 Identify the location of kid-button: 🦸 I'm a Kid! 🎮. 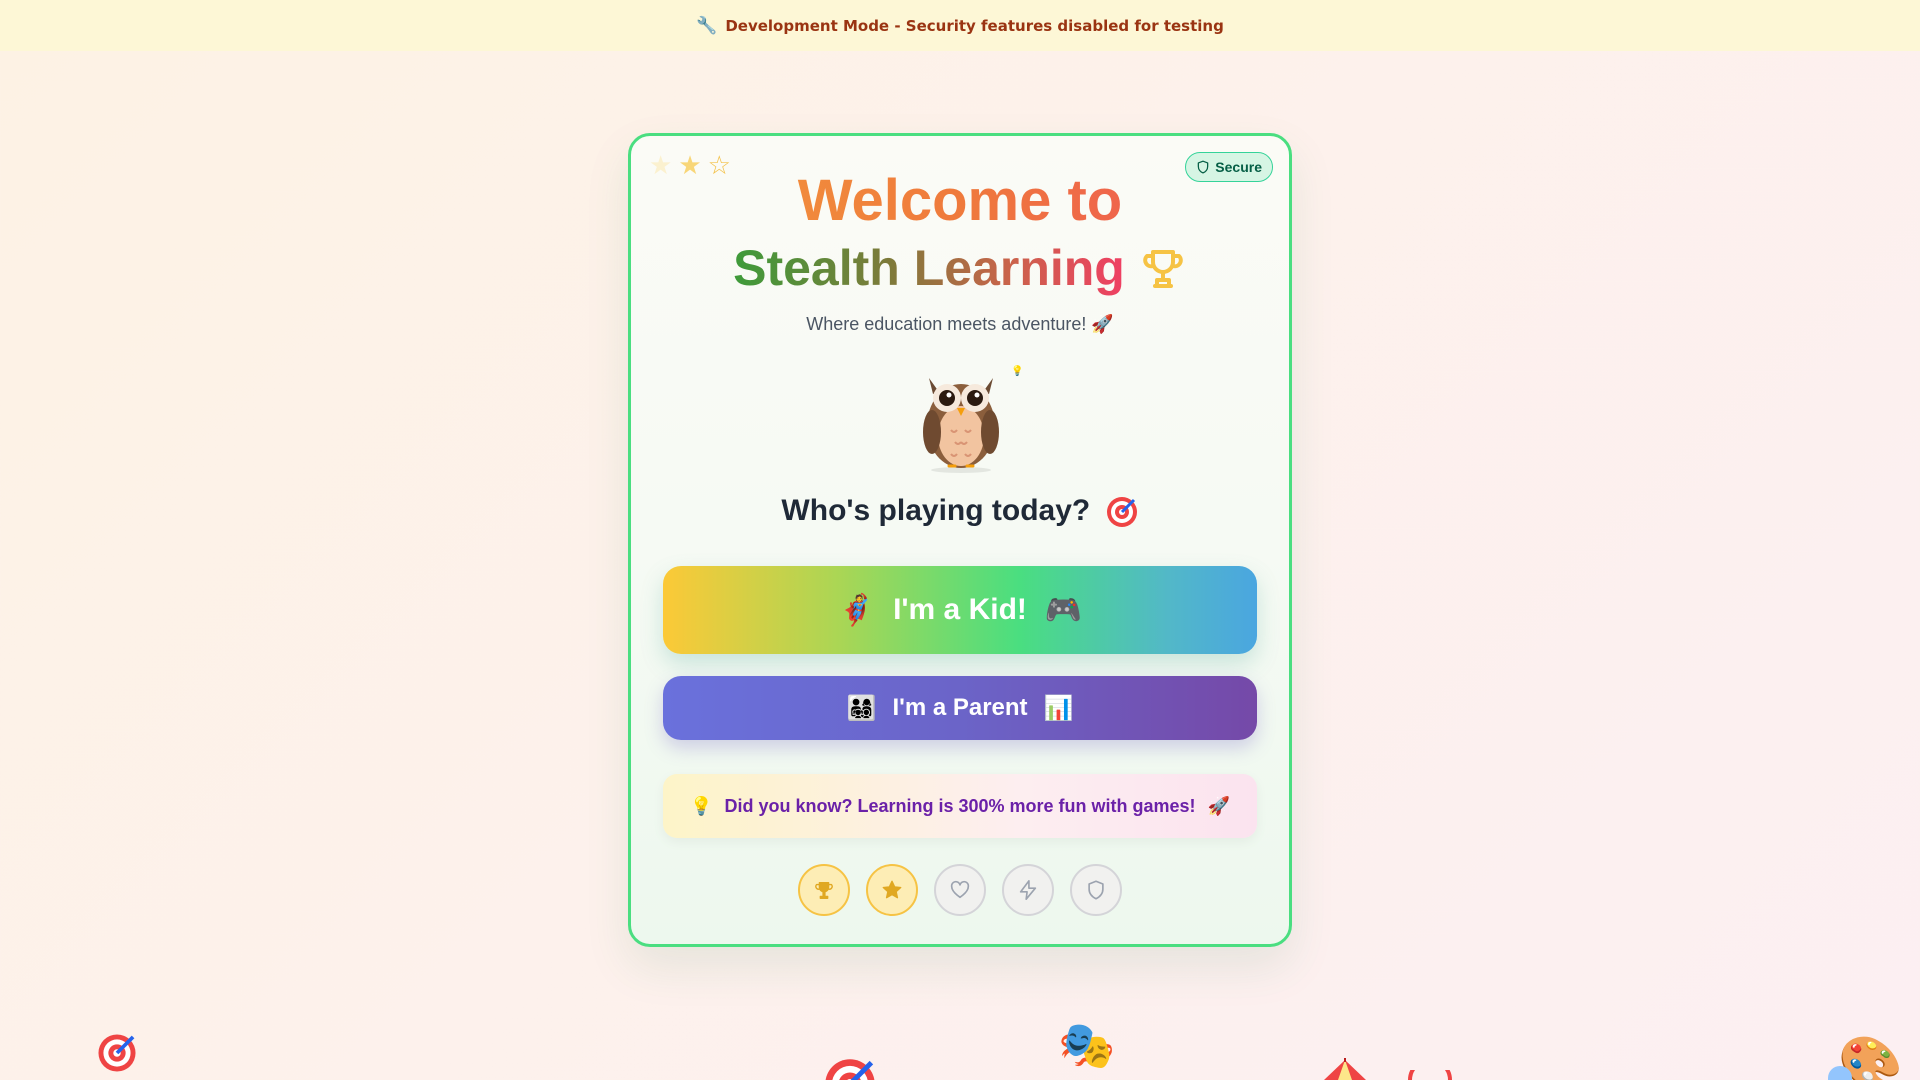
(960, 610).